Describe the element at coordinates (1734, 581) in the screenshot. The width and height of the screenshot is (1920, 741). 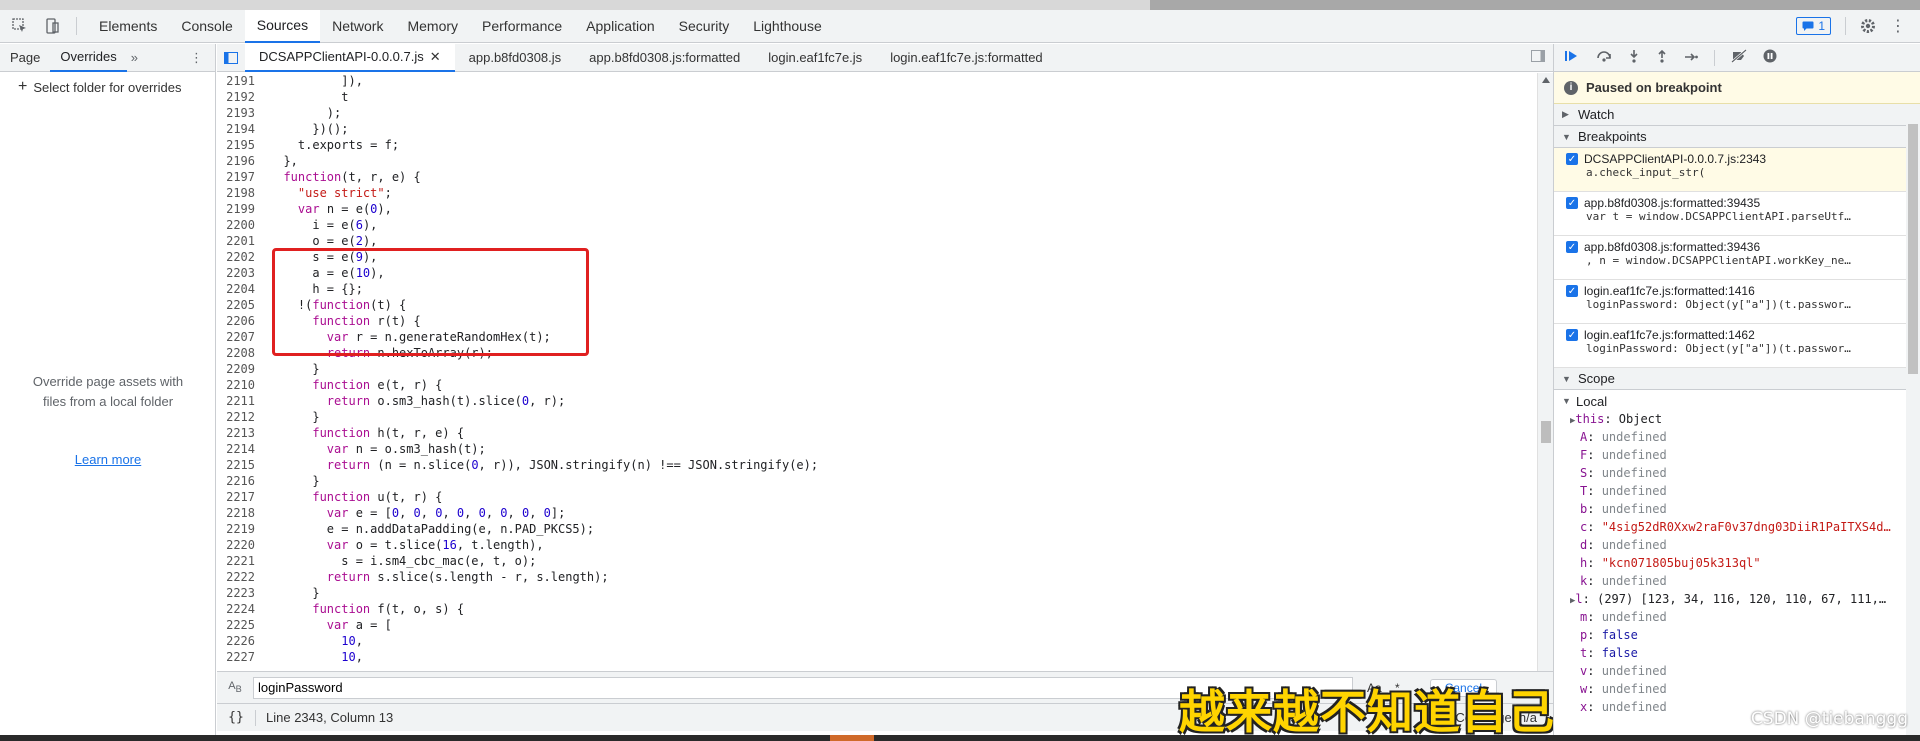
I see `scope-variable: k: undefined` at that location.